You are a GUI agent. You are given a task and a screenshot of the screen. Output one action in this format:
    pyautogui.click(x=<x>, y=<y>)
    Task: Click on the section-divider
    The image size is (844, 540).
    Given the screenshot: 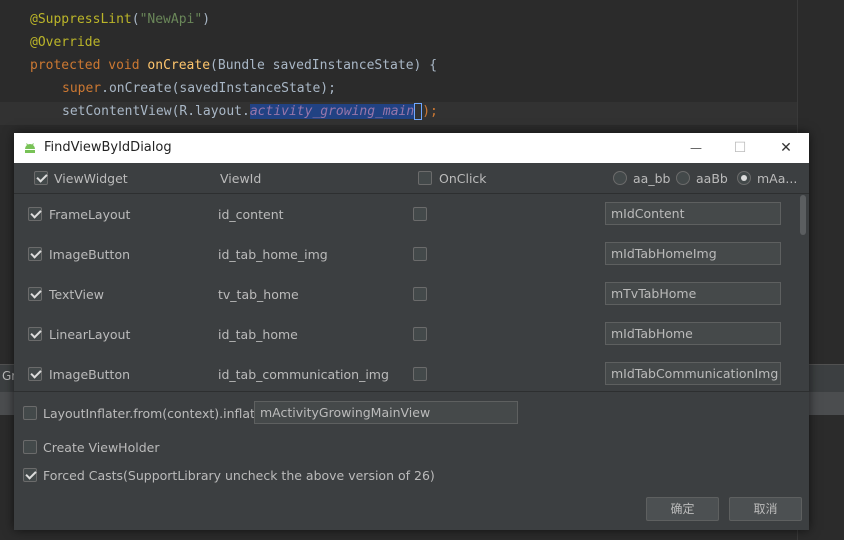 What is the action you would take?
    pyautogui.click(x=411, y=391)
    